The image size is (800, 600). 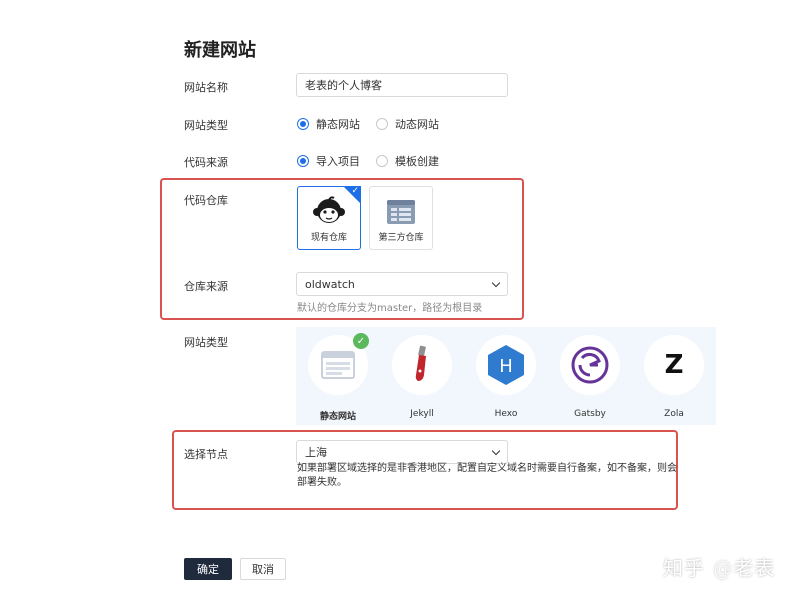 I want to click on confirm-button: 确定, so click(x=208, y=569).